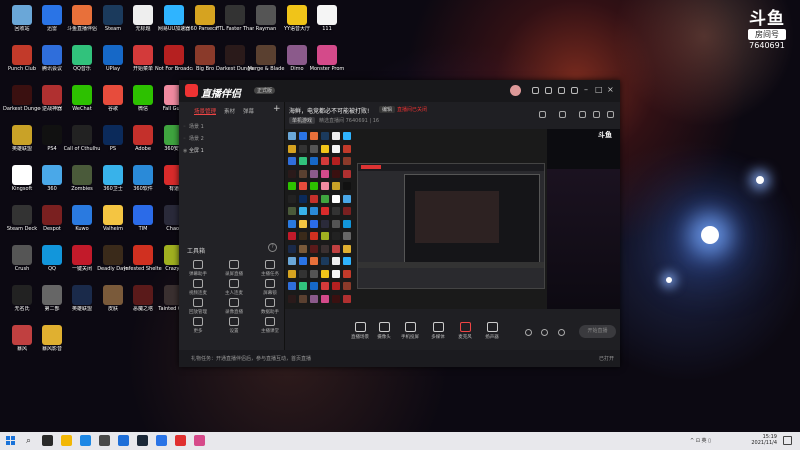 The height and width of the screenshot is (450, 800). I want to click on control-label: 直播场景, so click(360, 337).